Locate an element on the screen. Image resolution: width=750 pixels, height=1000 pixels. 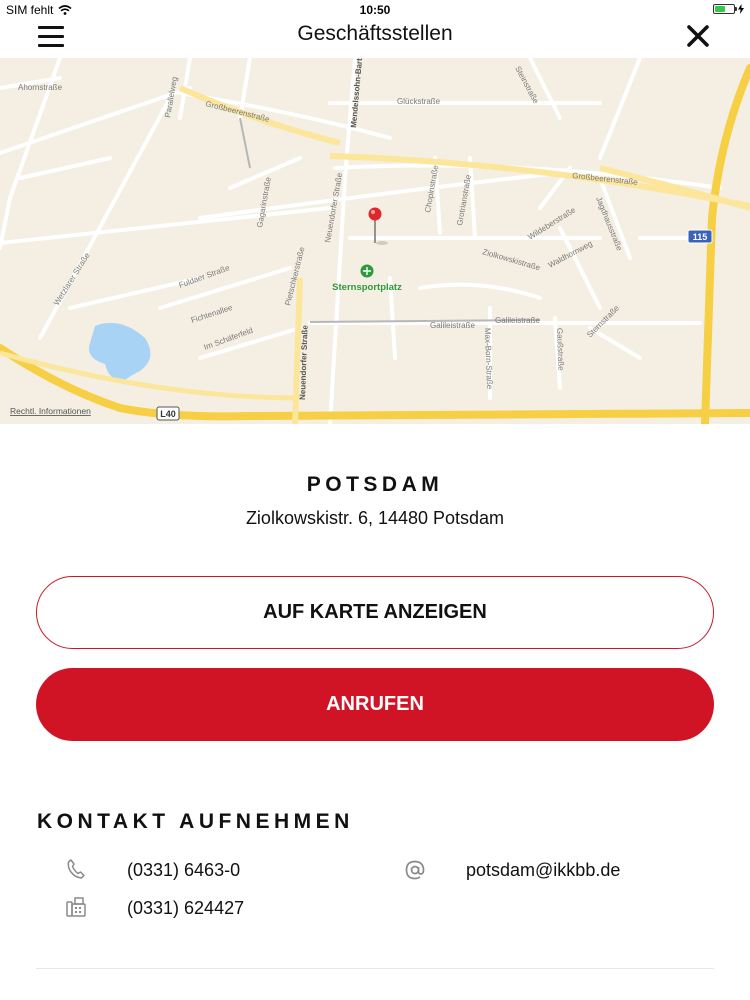
poi-label: Sternsportplatz is located at coordinates (367, 287).